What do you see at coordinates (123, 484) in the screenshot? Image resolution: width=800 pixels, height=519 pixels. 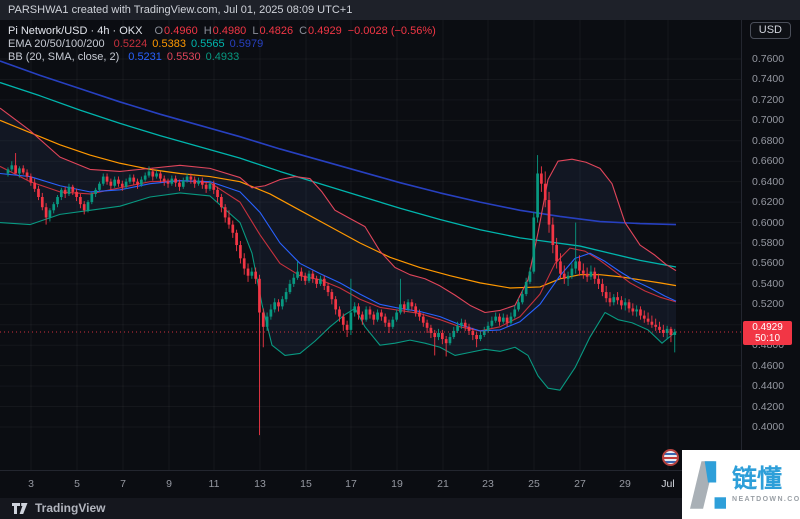 I see `time-tick-label: 7` at bounding box center [123, 484].